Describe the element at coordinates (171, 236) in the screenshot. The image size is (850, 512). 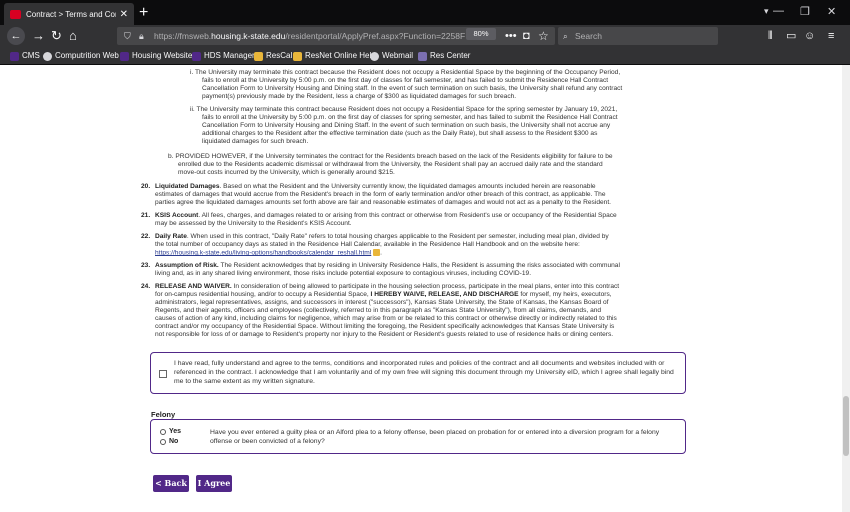
I see `clause-22-title: Daily Rate` at that location.